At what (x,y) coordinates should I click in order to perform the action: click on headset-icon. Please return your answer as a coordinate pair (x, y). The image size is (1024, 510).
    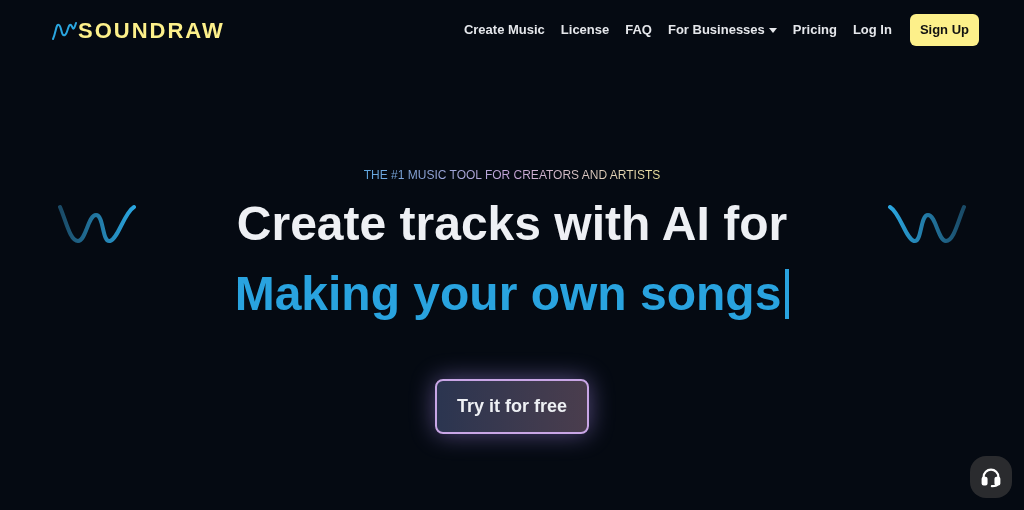
    Looking at the image, I should click on (991, 477).